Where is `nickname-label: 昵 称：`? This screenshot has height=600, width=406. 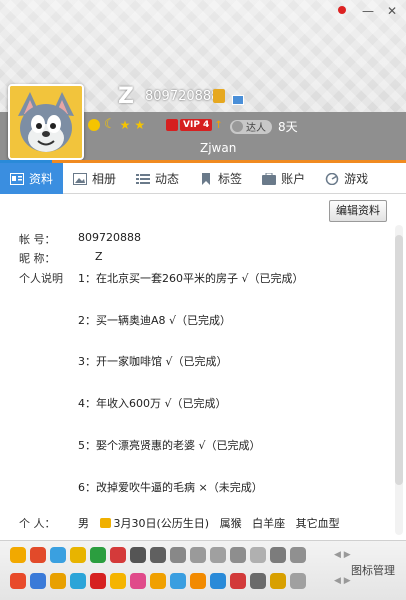
nickname-label: 昵 称： is located at coordinates (37, 258).